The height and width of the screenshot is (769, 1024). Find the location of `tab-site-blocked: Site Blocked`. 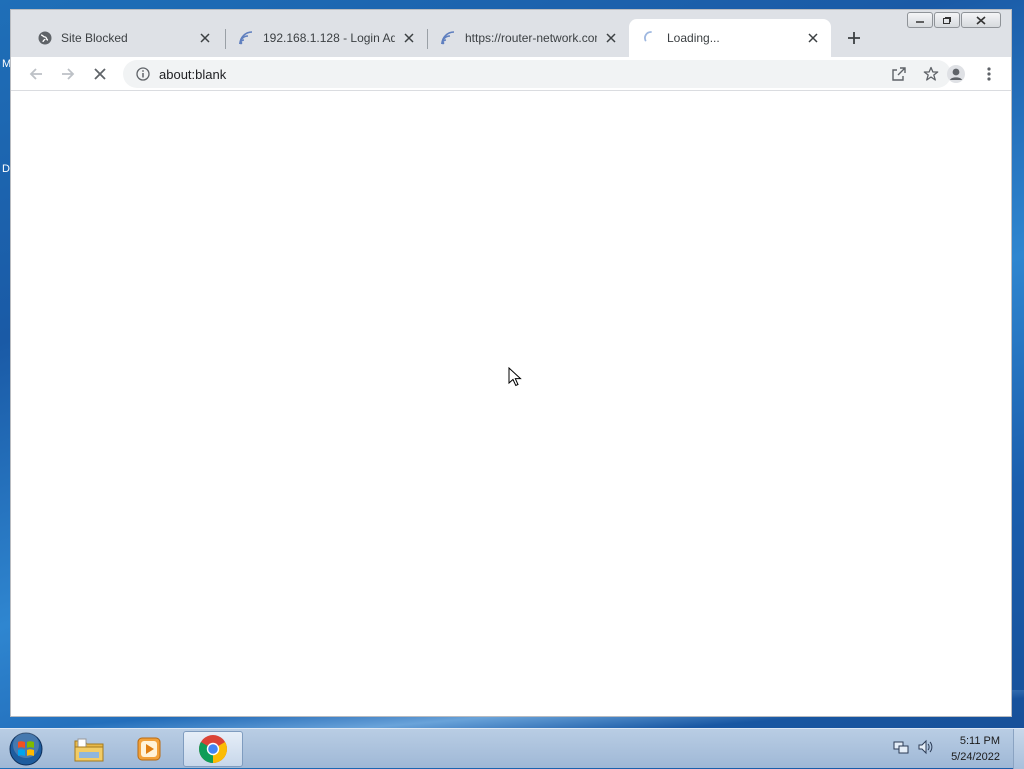

tab-site-blocked: Site Blocked is located at coordinates (123, 38).